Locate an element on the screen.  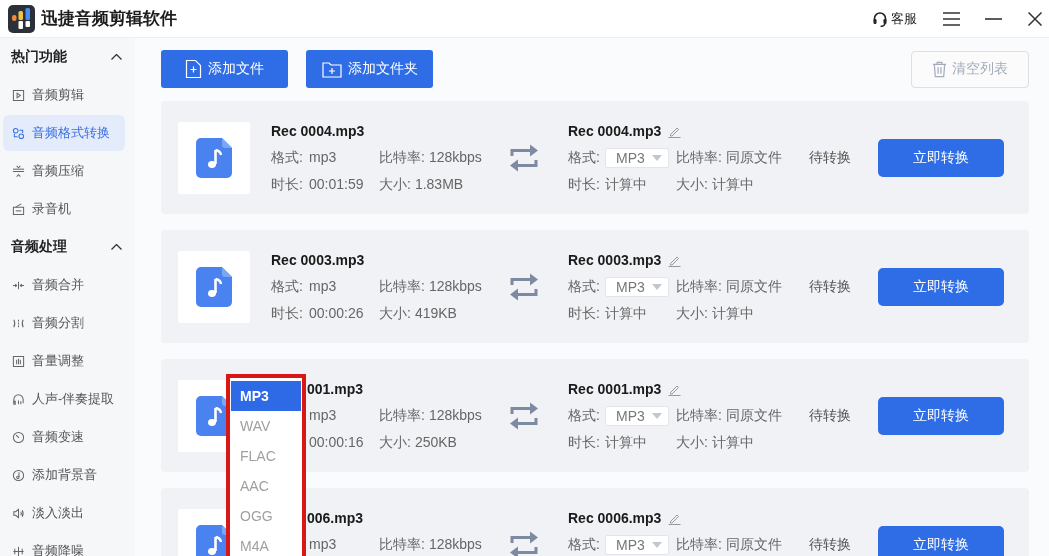
menu-option: OGG is located at coordinates (266, 516).